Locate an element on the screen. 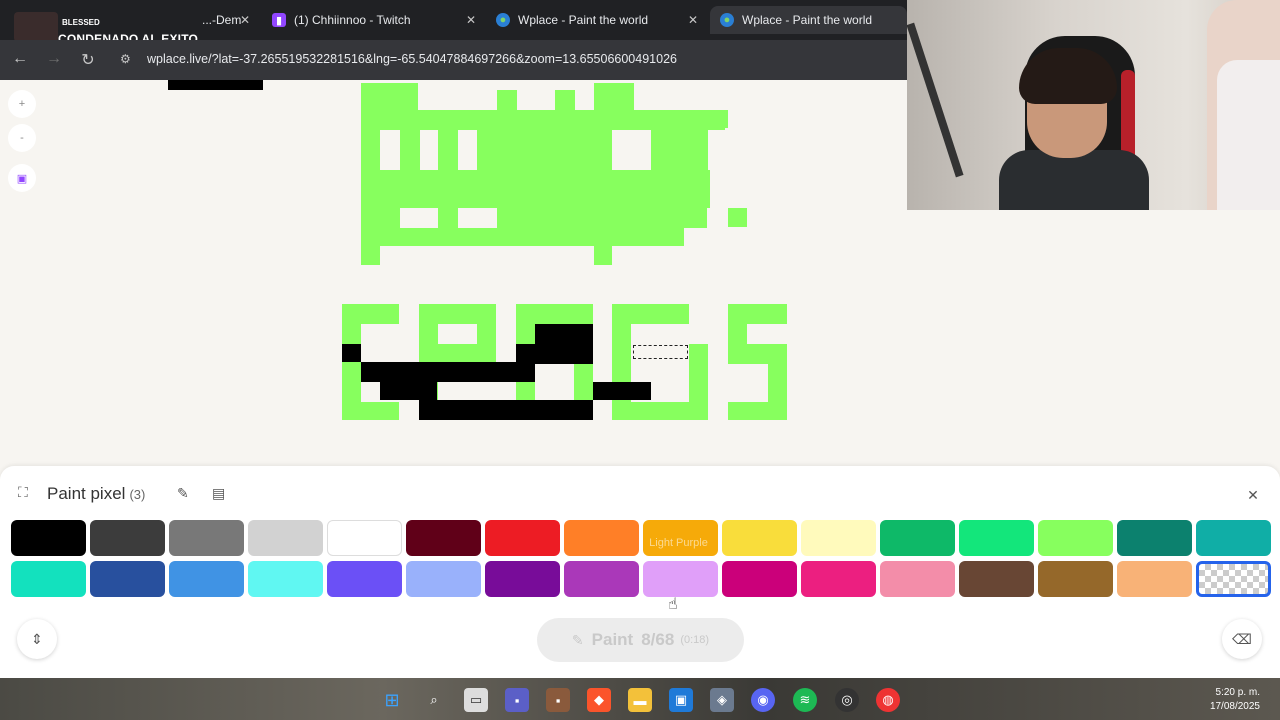 The width and height of the screenshot is (1280, 720). chrome-icon: ◍ is located at coordinates (888, 700).